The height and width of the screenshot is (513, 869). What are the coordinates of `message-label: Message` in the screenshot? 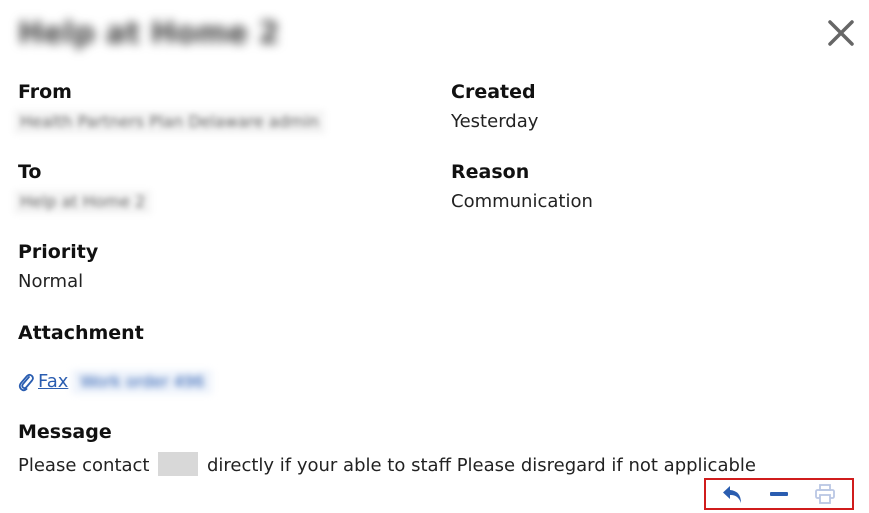 It's located at (65, 432).